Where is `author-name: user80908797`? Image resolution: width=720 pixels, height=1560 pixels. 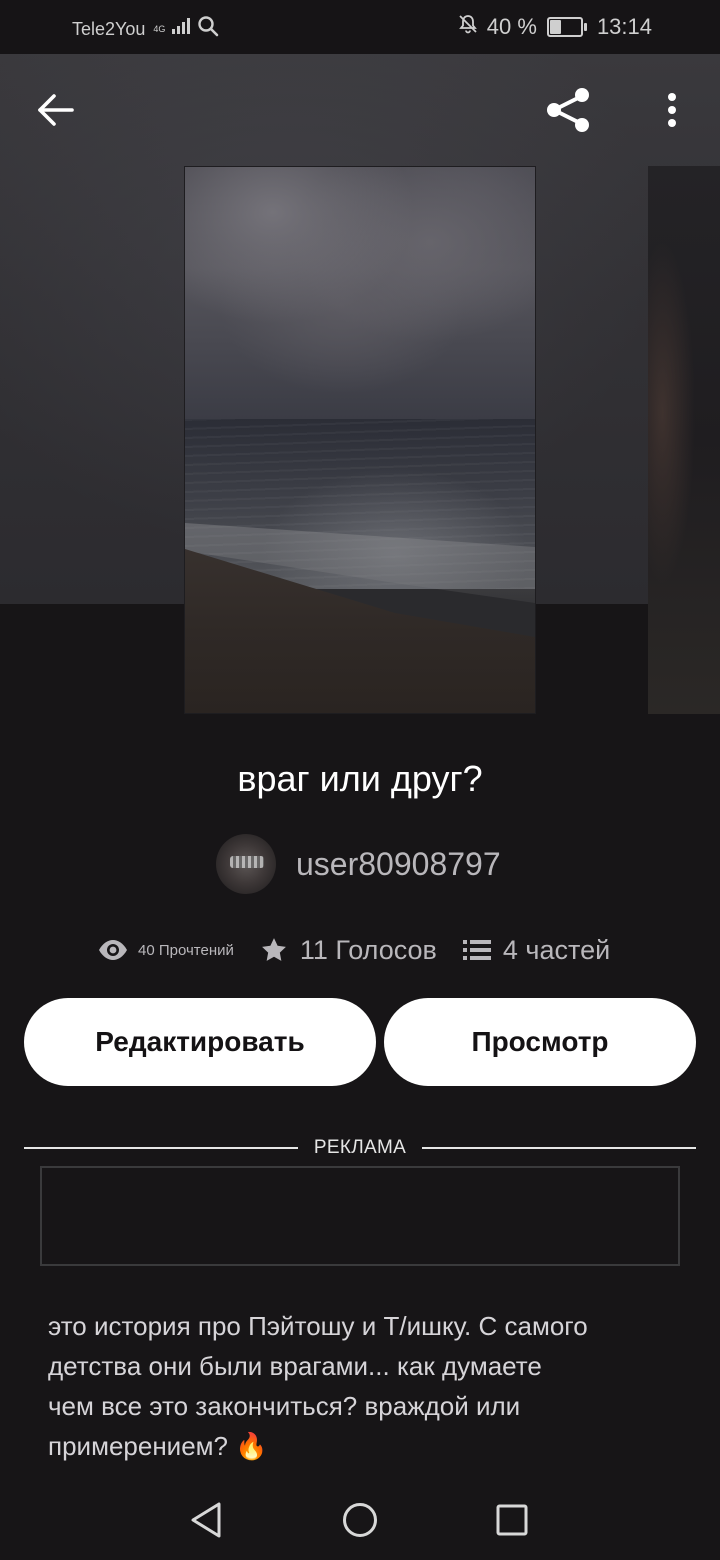
author-name: user80908797 is located at coordinates (398, 863).